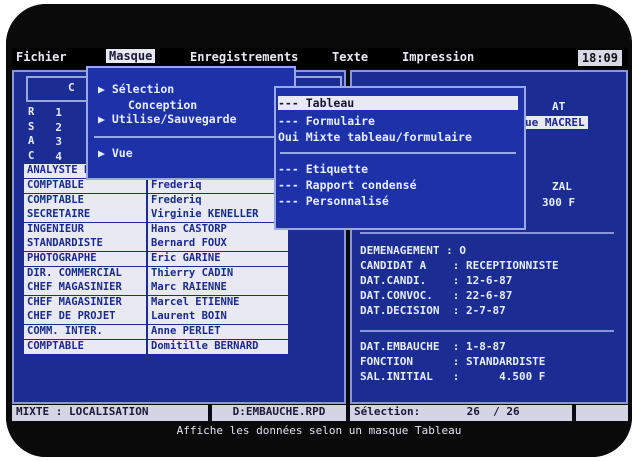 The image size is (638, 461). I want to click on table-row-partial: A, so click(29, 142).